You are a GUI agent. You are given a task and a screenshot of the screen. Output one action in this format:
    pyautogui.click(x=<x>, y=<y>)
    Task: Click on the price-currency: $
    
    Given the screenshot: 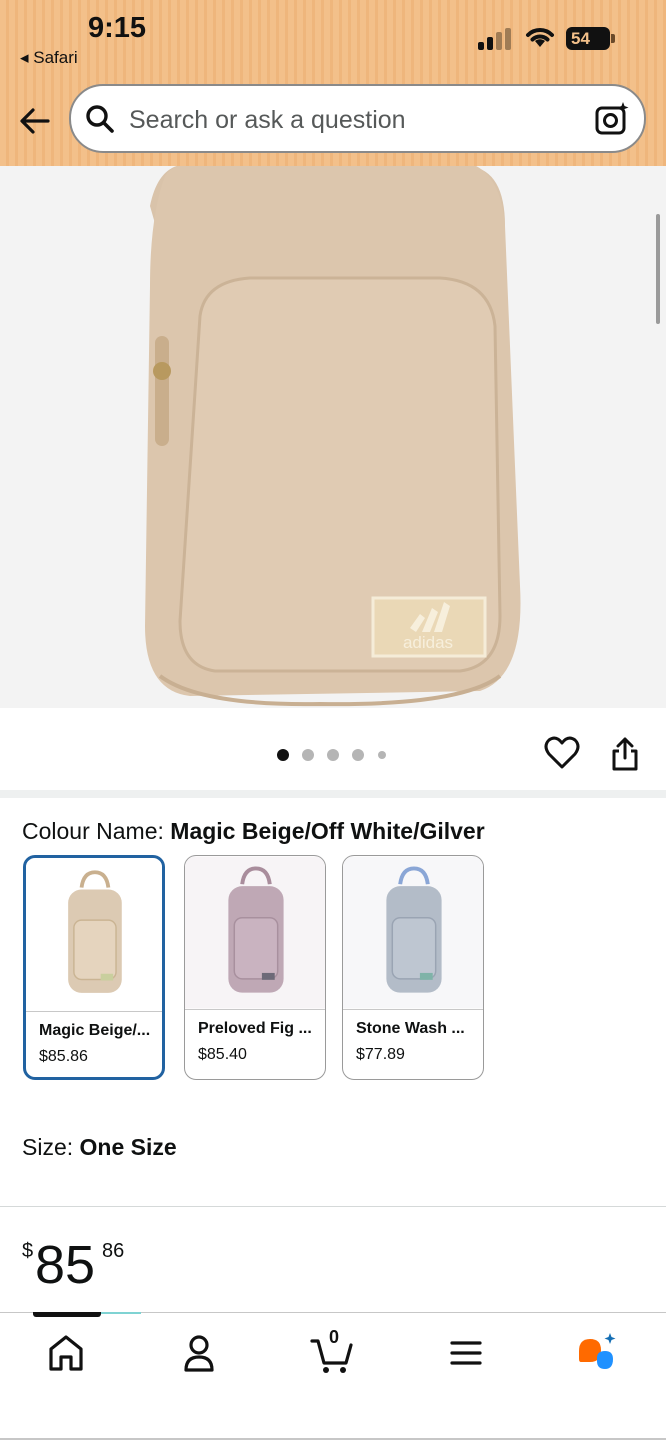 What is the action you would take?
    pyautogui.click(x=28, y=1251)
    